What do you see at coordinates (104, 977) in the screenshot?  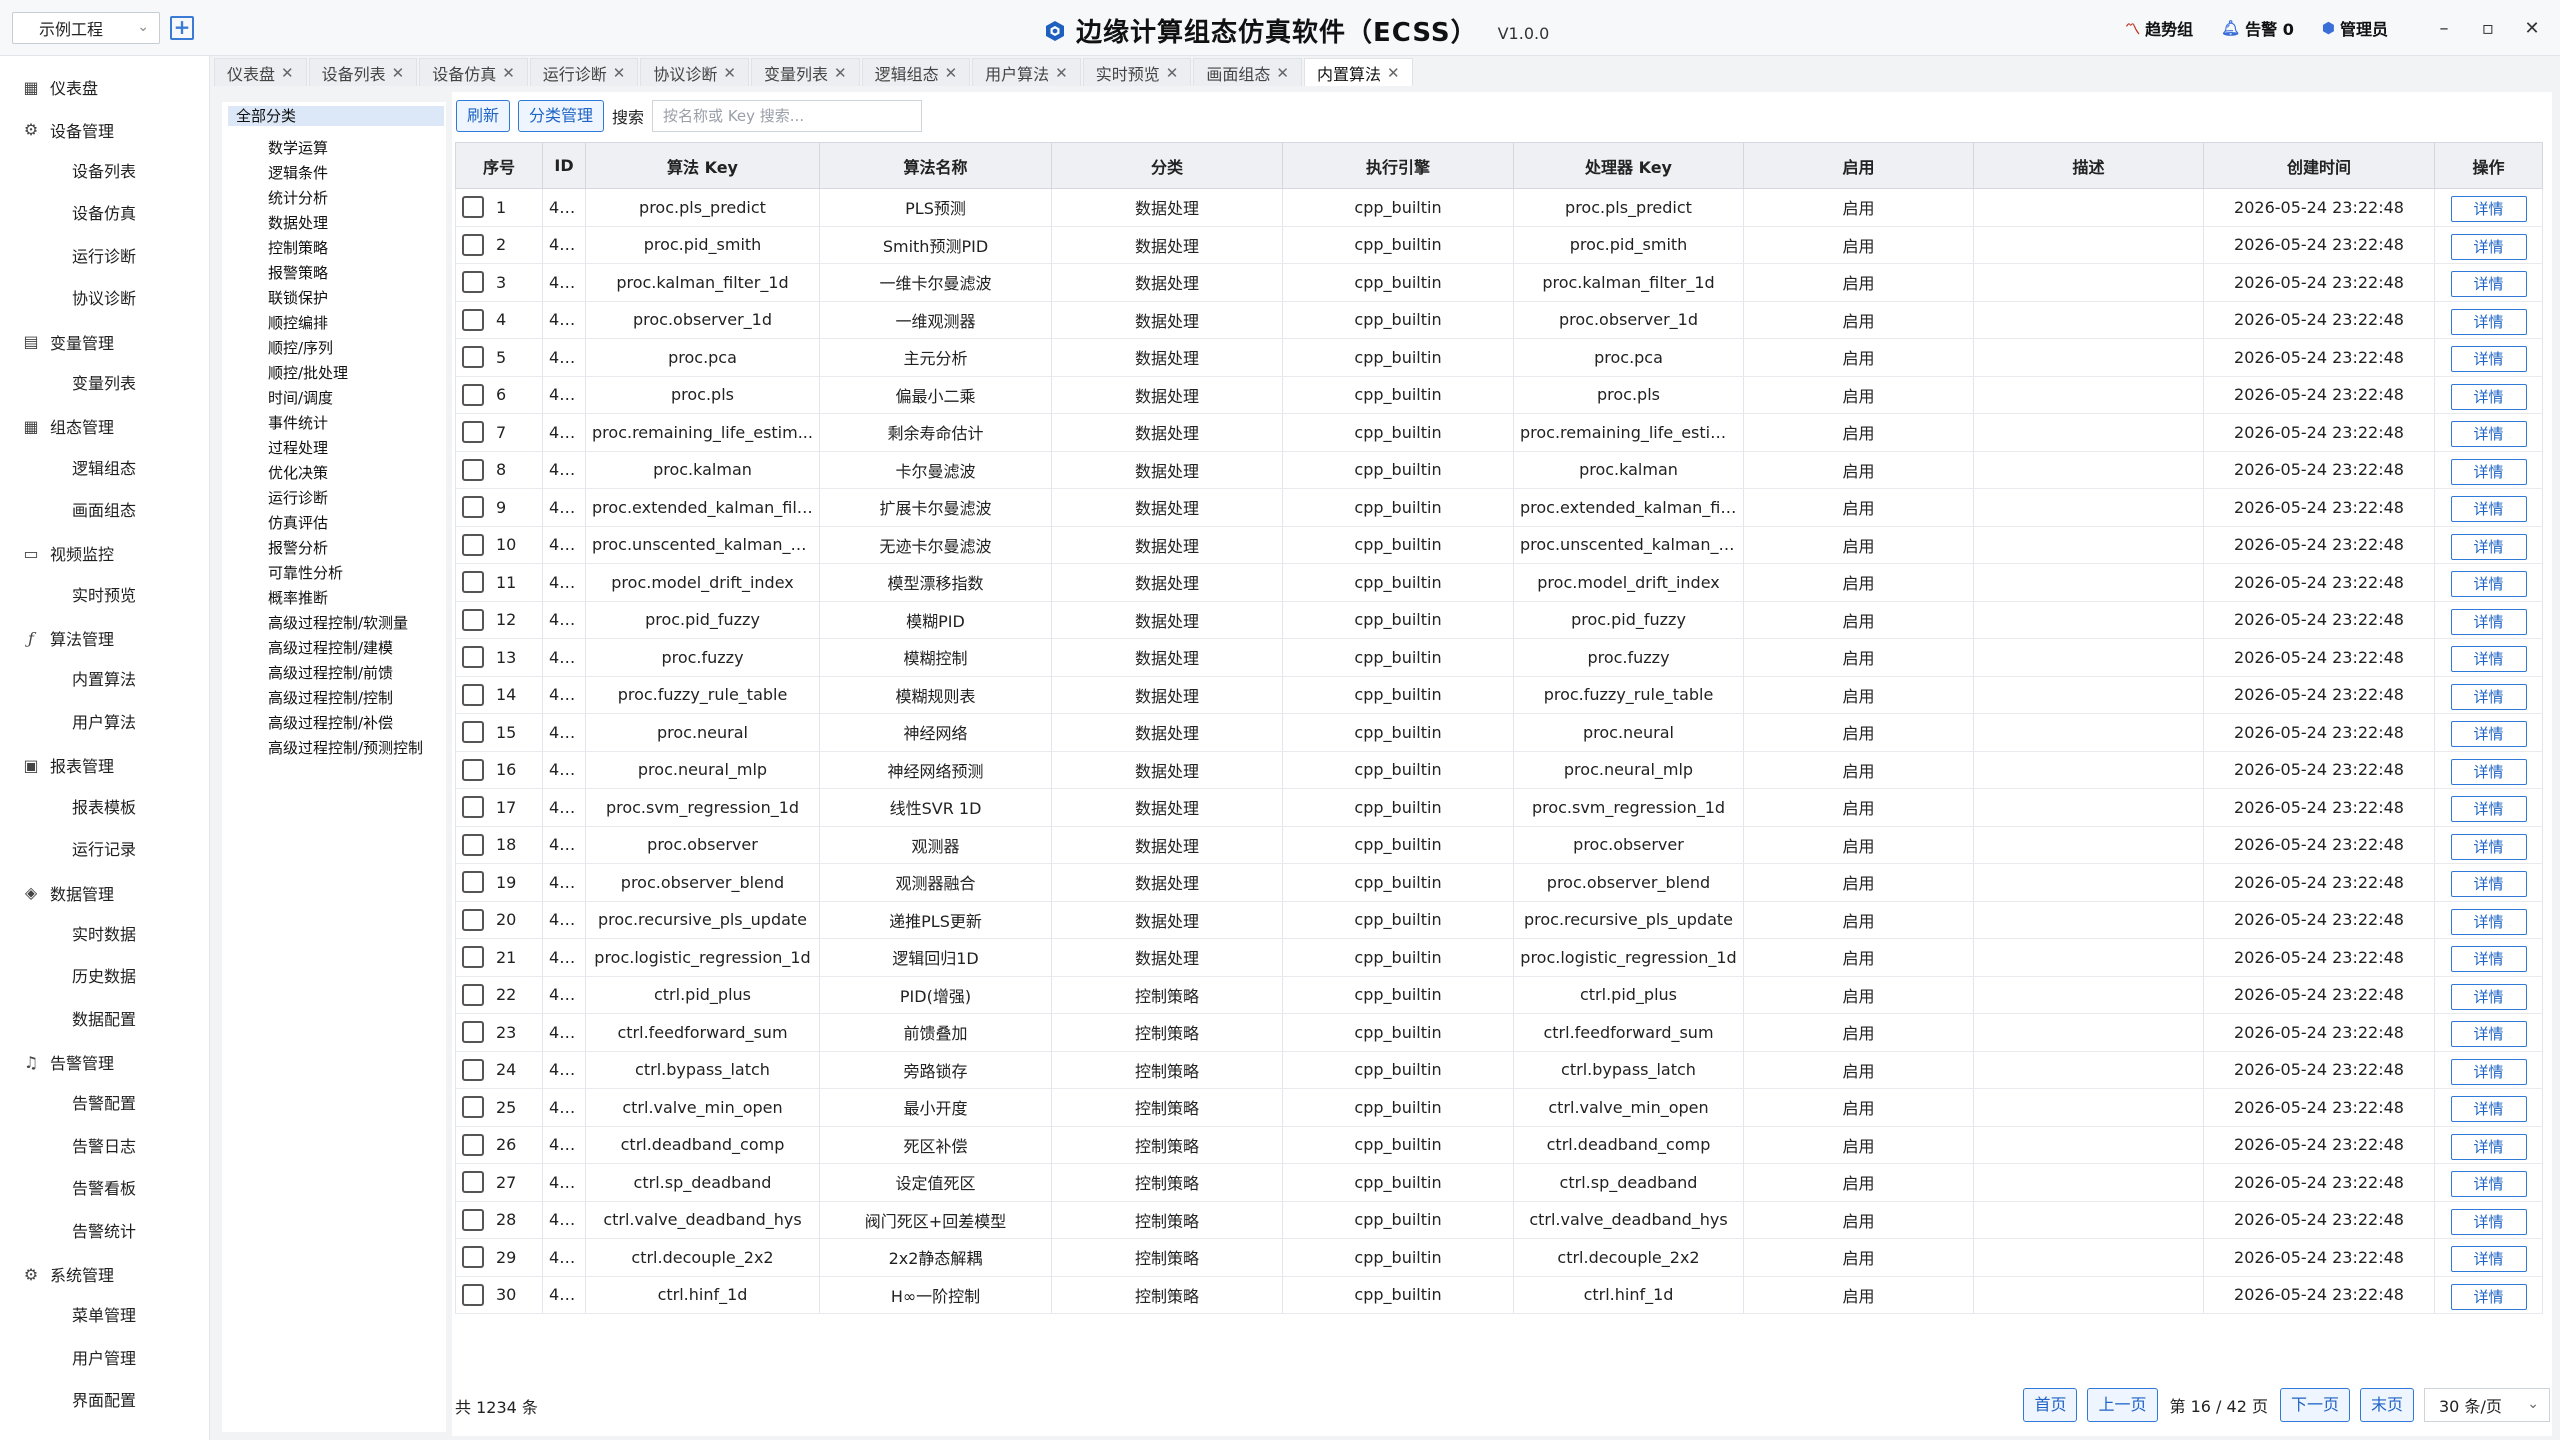 I see `sidebar-item: 历史数据` at bounding box center [104, 977].